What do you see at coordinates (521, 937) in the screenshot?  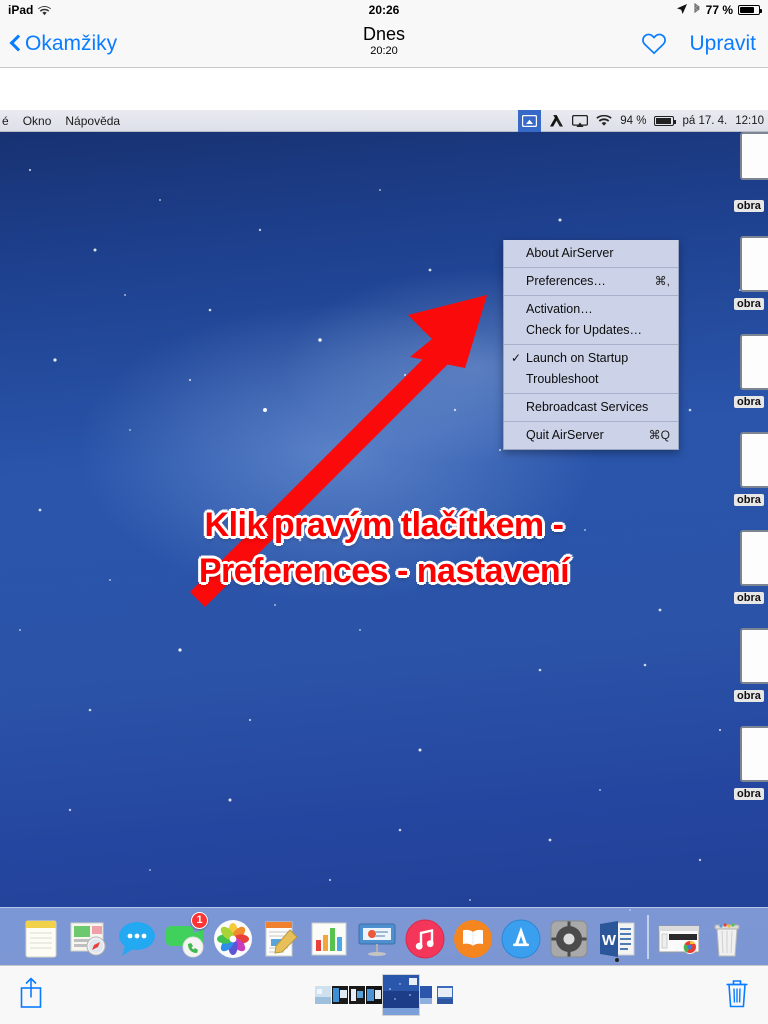 I see `dock-item-app-store` at bounding box center [521, 937].